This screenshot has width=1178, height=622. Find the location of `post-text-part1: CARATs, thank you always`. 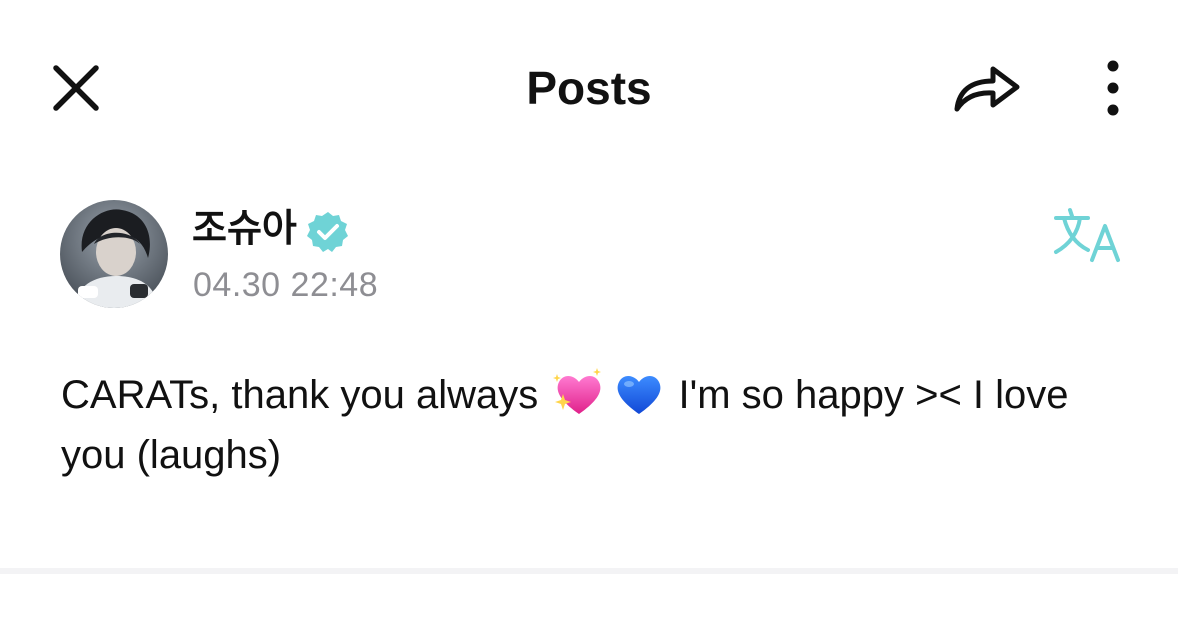

post-text-part1: CARATs, thank you always is located at coordinates (305, 395).